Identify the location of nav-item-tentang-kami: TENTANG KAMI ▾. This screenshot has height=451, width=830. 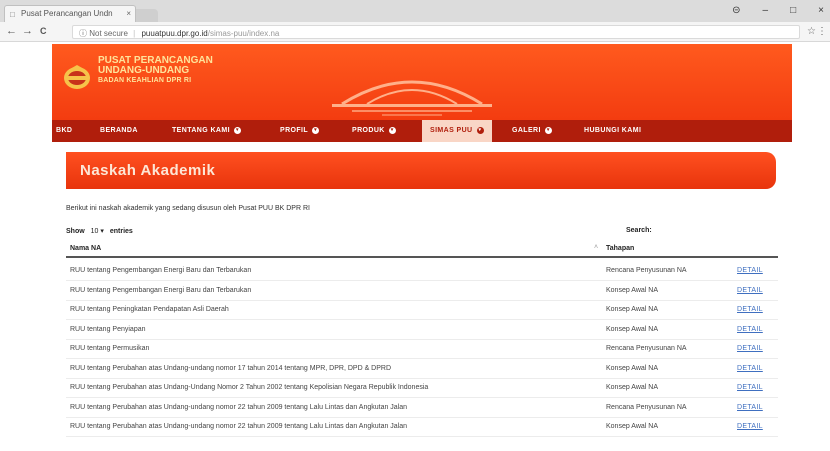
(206, 131).